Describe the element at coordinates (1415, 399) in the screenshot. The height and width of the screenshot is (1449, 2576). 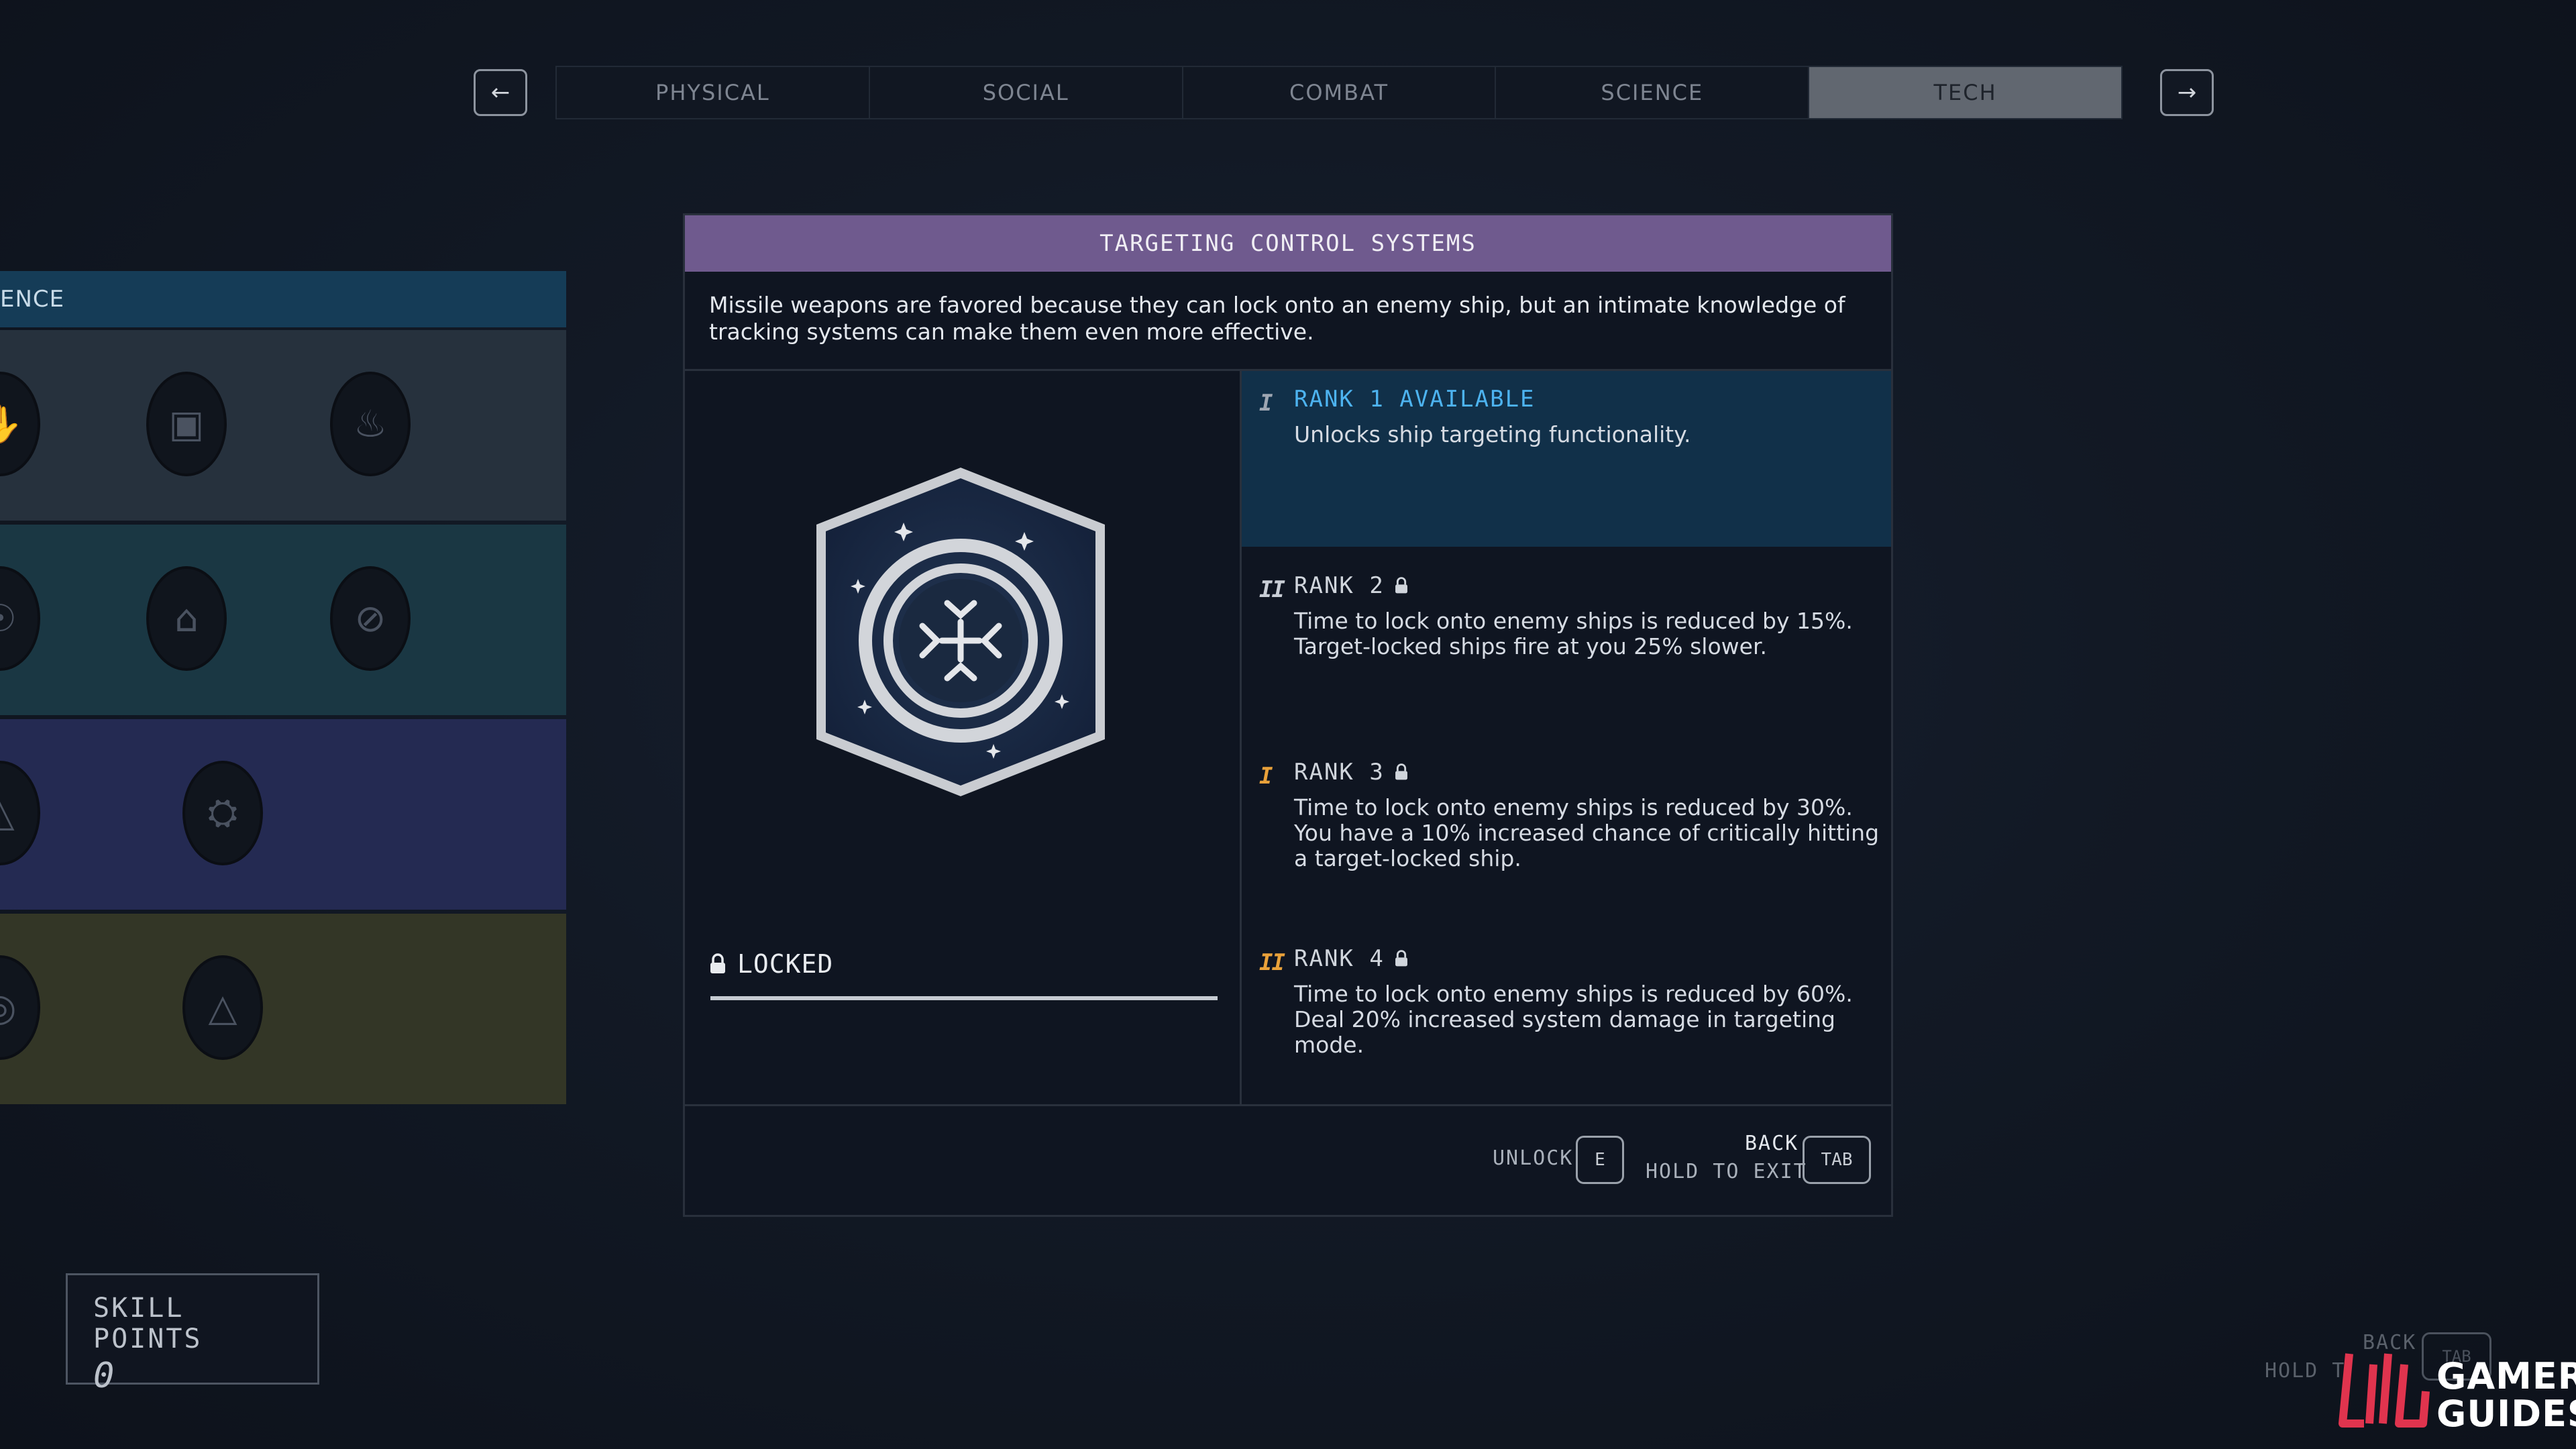
I see `rank-title: RANK 1 AVAILABLE` at that location.